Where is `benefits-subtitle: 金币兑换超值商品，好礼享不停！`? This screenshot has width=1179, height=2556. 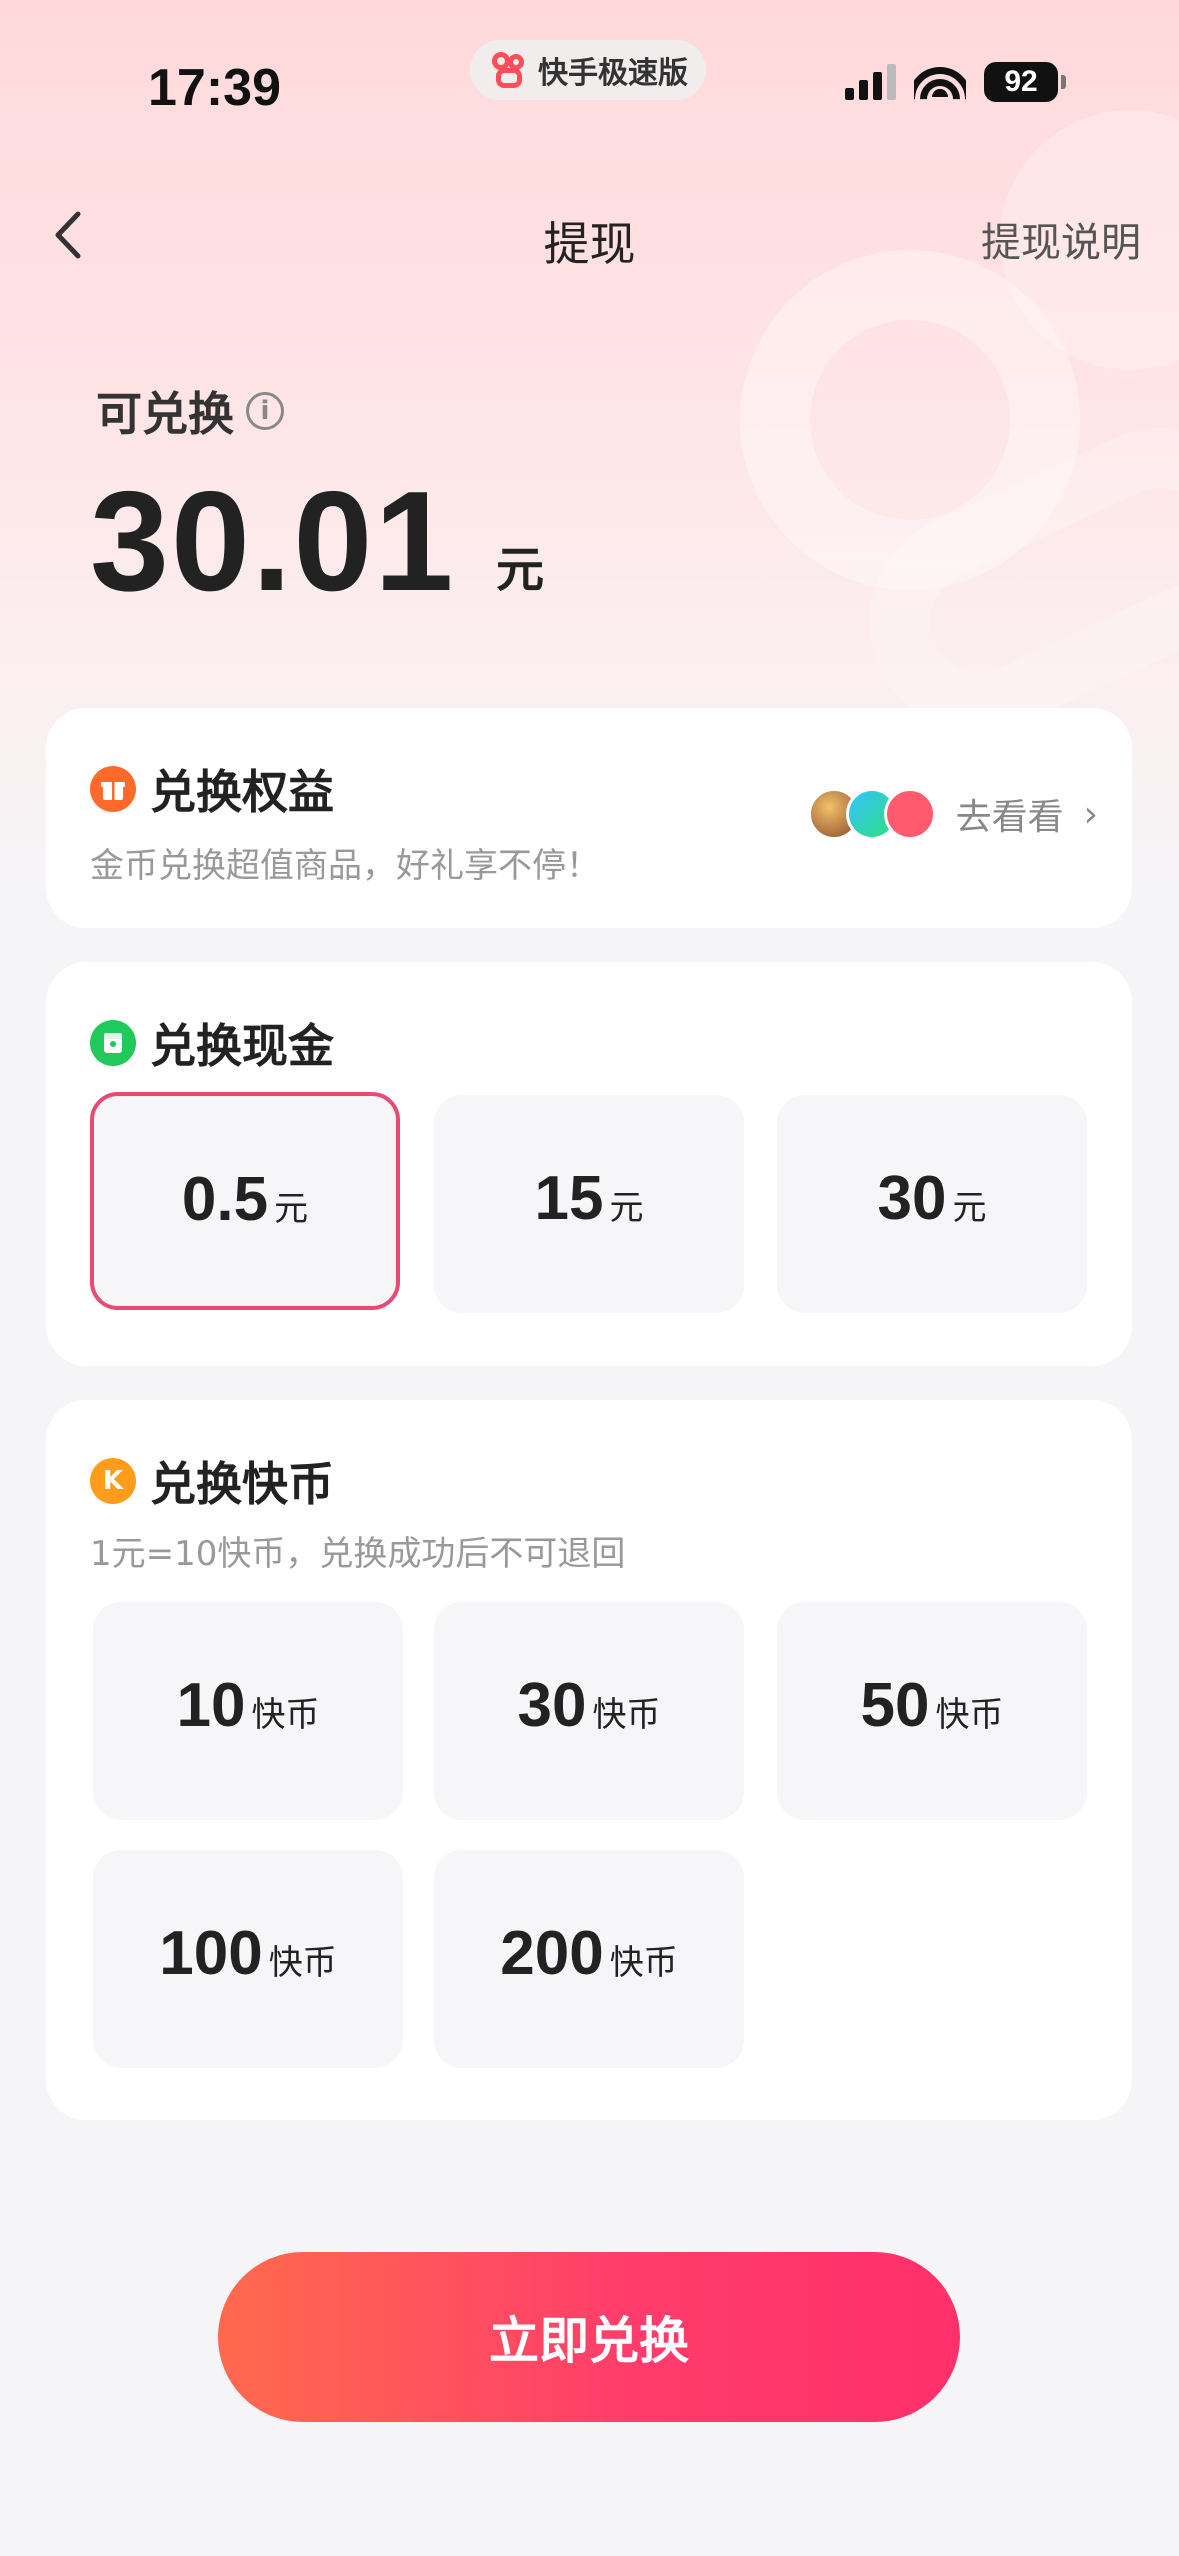 benefits-subtitle: 金币兑换超值商品，好礼享不停！ is located at coordinates (345, 866).